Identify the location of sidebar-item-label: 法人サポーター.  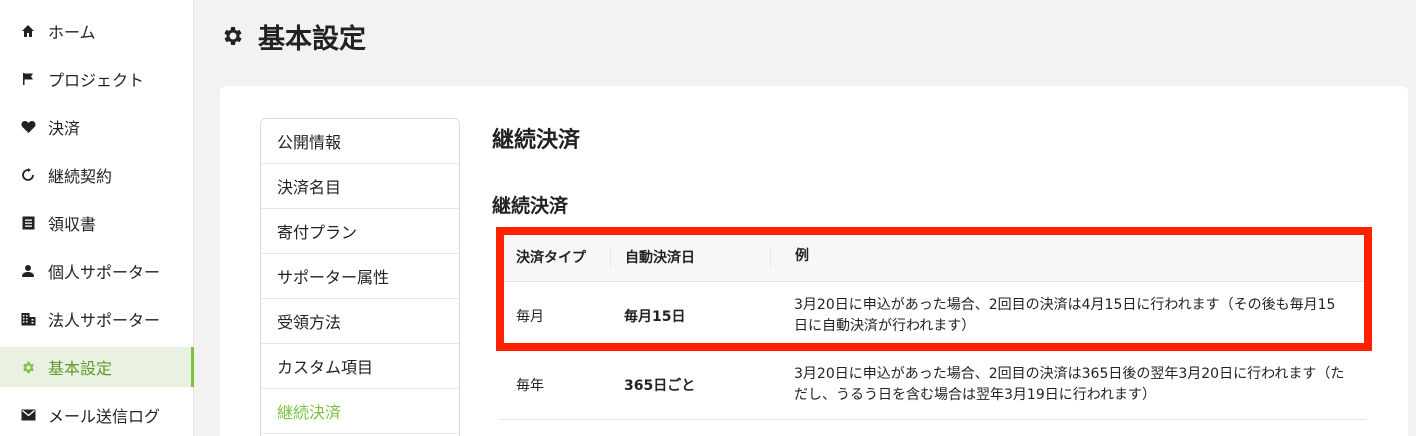
(104, 320).